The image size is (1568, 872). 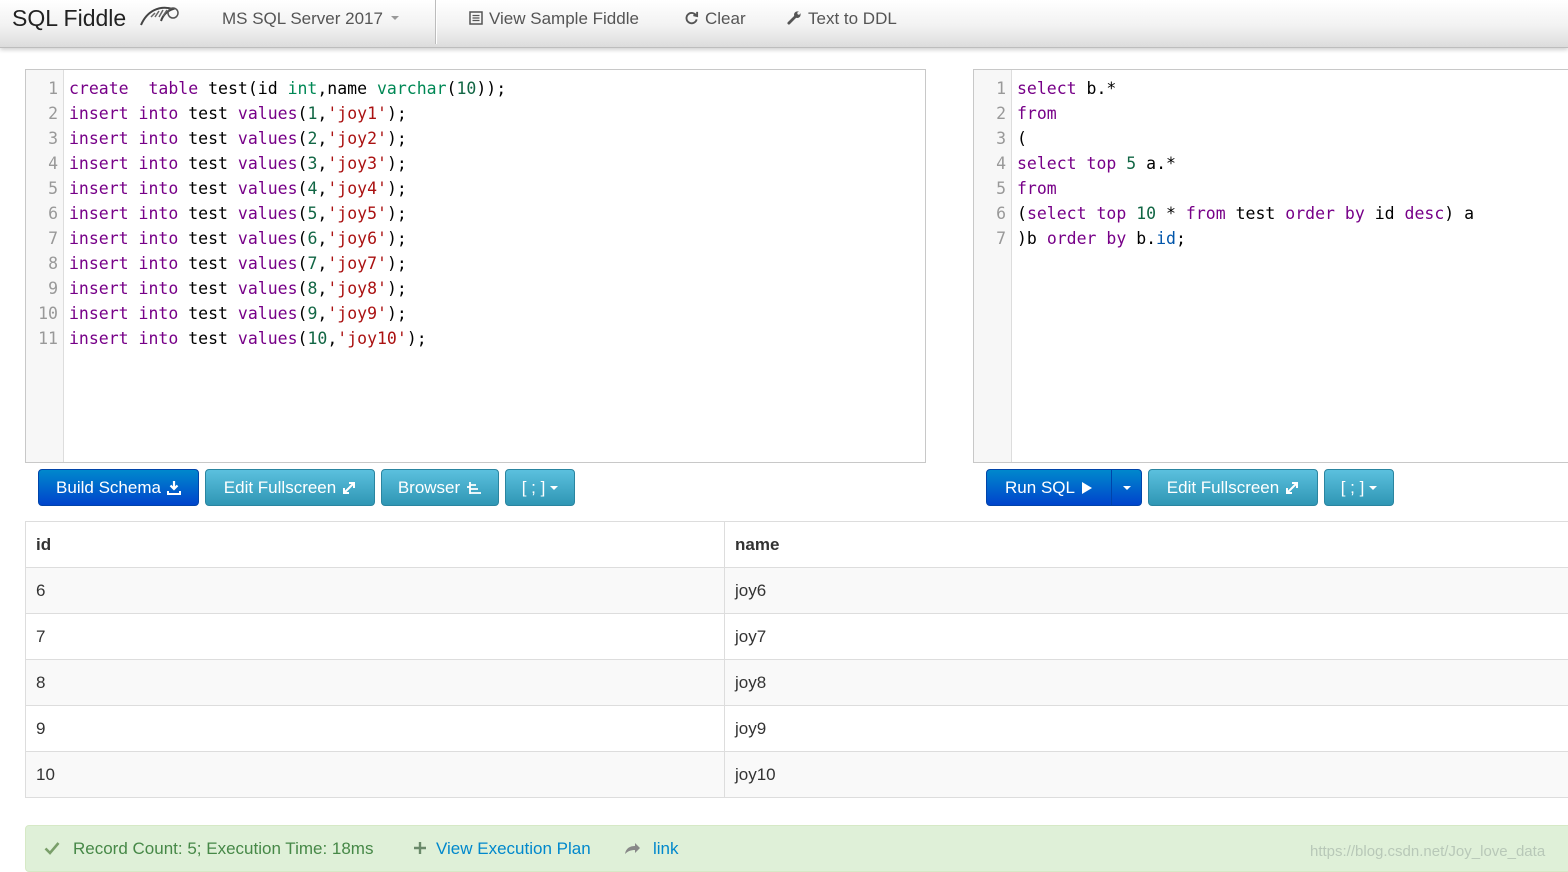 What do you see at coordinates (69, 18) in the screenshot?
I see `brand-title: SQL Fiddle` at bounding box center [69, 18].